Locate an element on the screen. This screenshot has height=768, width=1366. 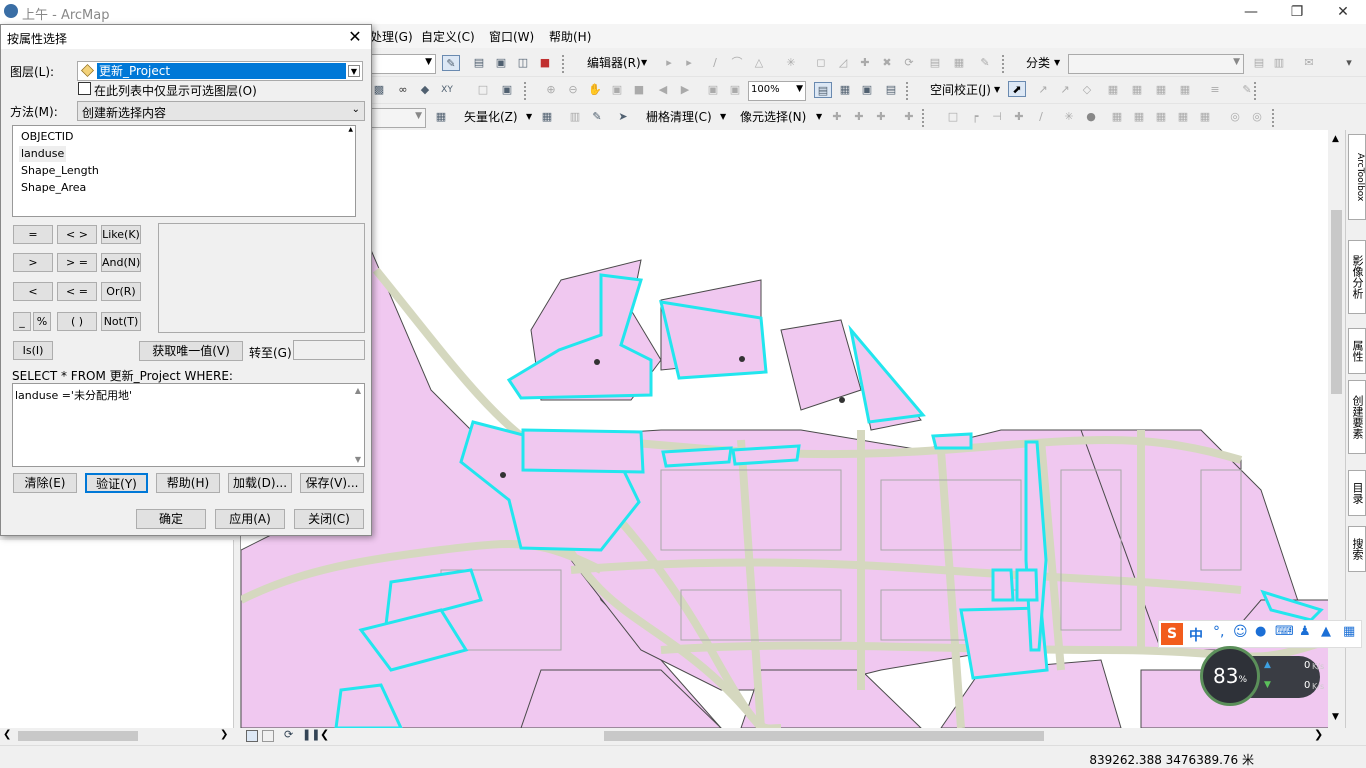
vertex-snap-icon: ✚ is located at coordinates (909, 117).